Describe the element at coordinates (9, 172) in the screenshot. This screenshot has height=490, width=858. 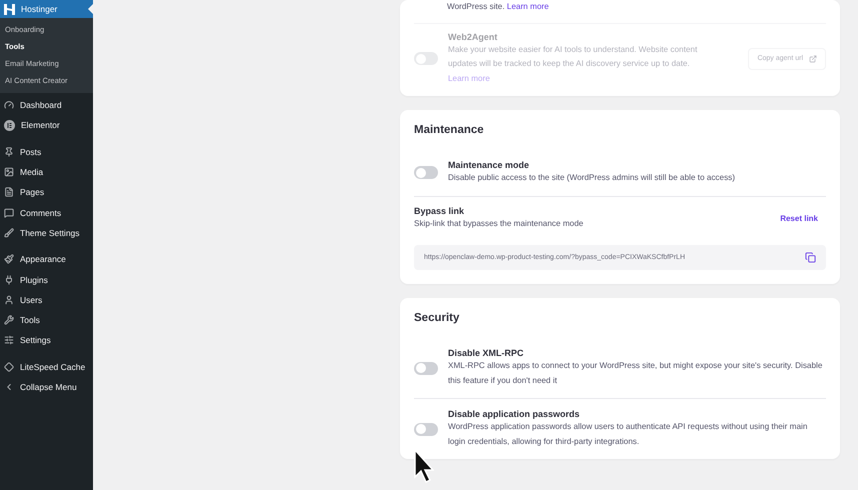
I see `media-icon` at that location.